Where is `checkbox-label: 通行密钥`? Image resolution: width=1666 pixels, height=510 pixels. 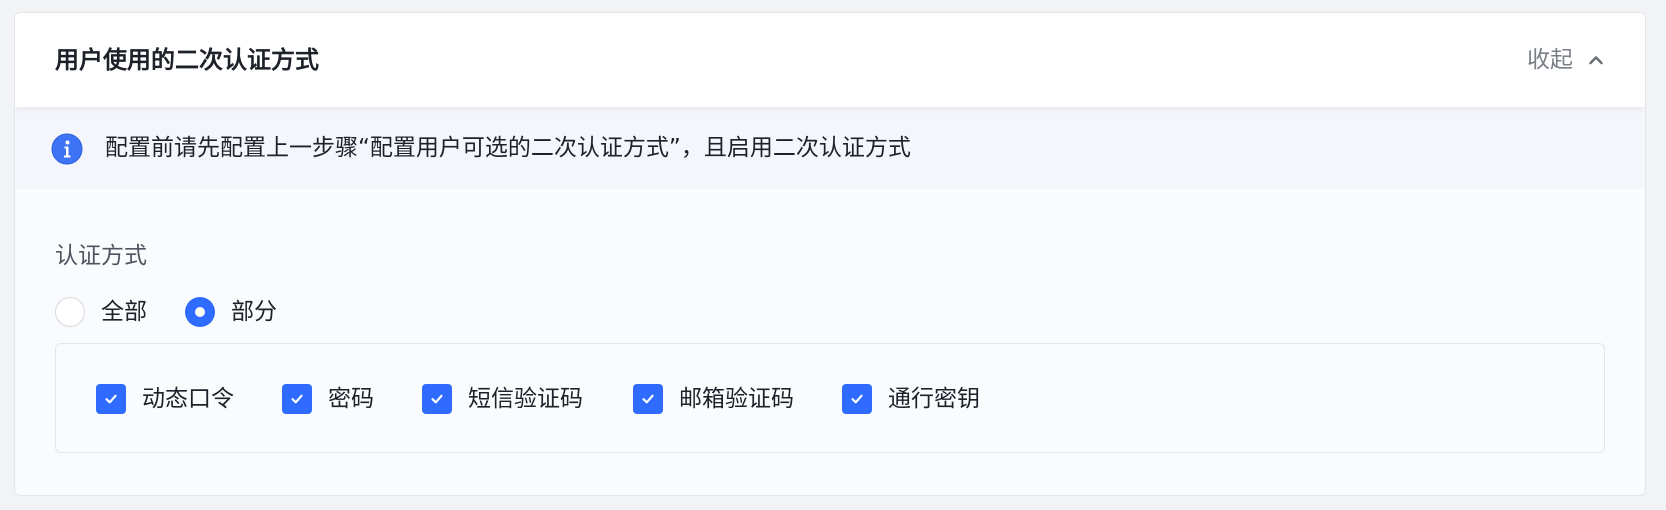 checkbox-label: 通行密钥 is located at coordinates (934, 399).